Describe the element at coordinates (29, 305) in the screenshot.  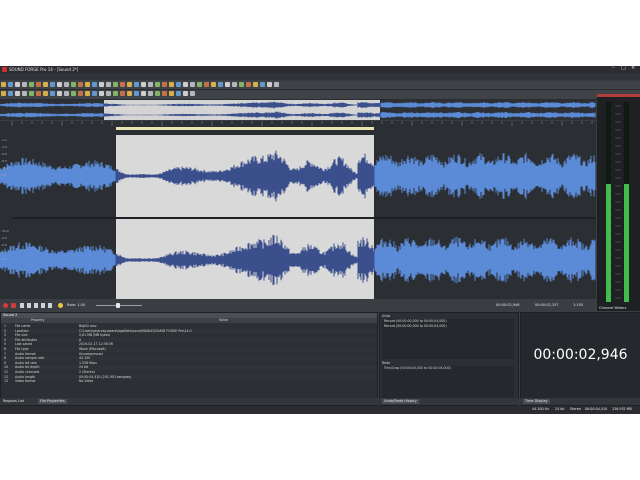
I see `play-button` at that location.